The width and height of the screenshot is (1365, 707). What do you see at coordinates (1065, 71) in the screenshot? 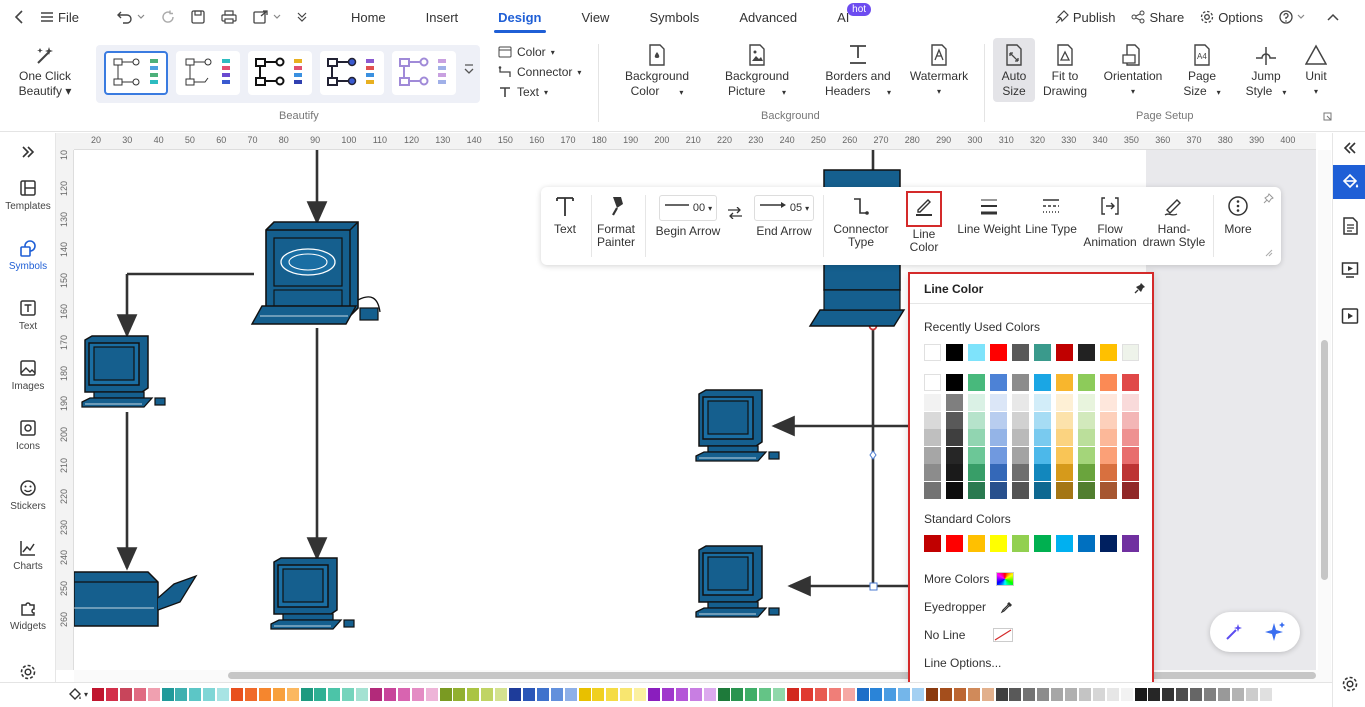
I see `fit-to-drawing-button: Fit to Drawing` at bounding box center [1065, 71].